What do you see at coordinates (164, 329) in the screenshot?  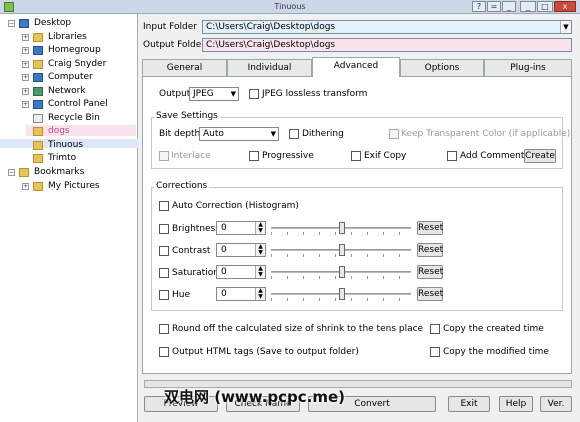 I see `round-off-checkbox` at bounding box center [164, 329].